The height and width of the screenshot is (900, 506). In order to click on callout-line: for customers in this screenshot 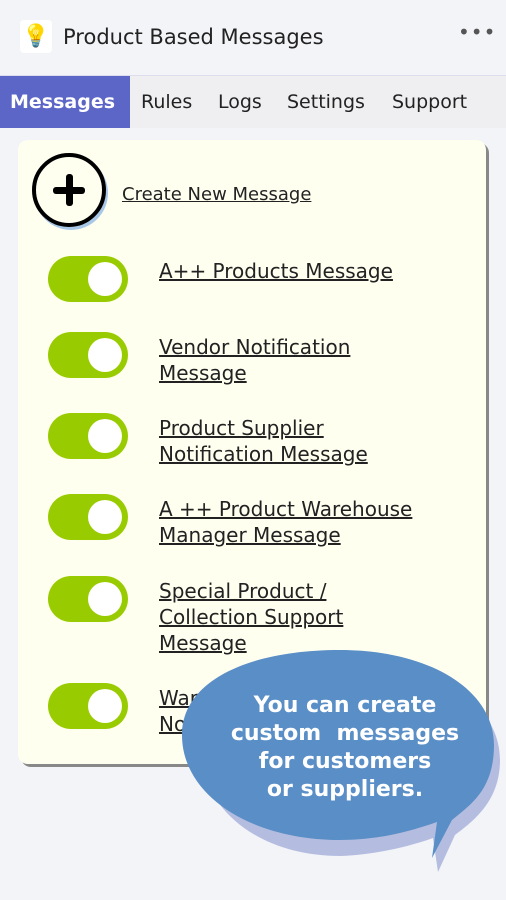, I will do `click(345, 761)`.